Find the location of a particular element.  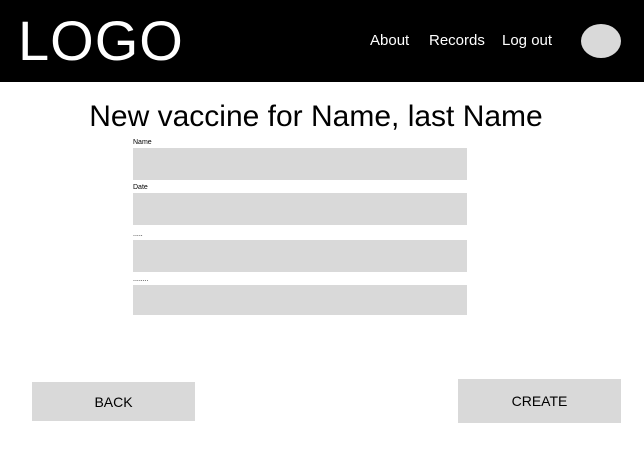

nav-records-link: Records is located at coordinates (457, 41).